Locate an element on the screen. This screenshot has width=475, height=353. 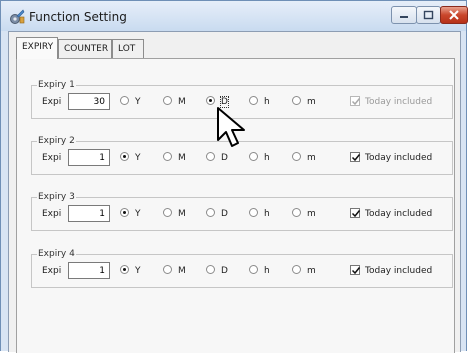
tab-expiry: EXPIRY is located at coordinates (37, 48).